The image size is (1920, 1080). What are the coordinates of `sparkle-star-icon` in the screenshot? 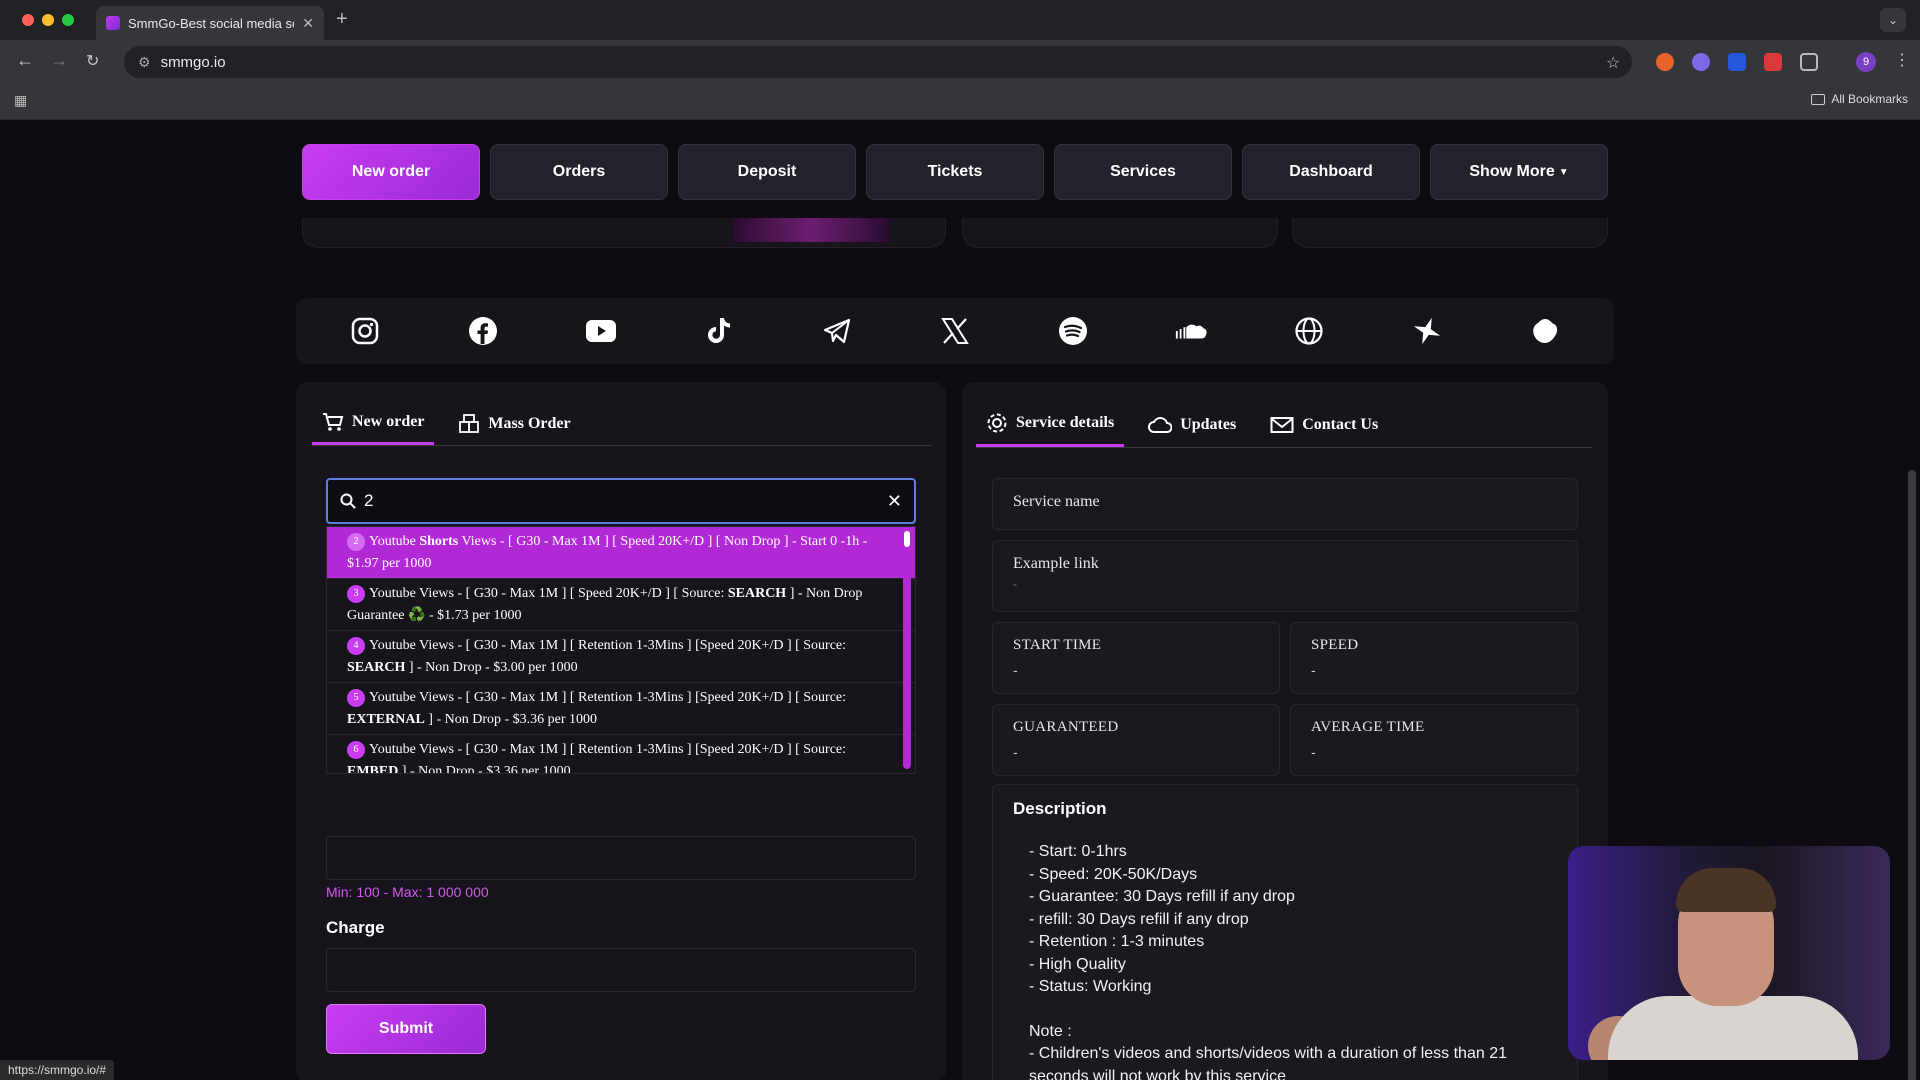 It's located at (1427, 331).